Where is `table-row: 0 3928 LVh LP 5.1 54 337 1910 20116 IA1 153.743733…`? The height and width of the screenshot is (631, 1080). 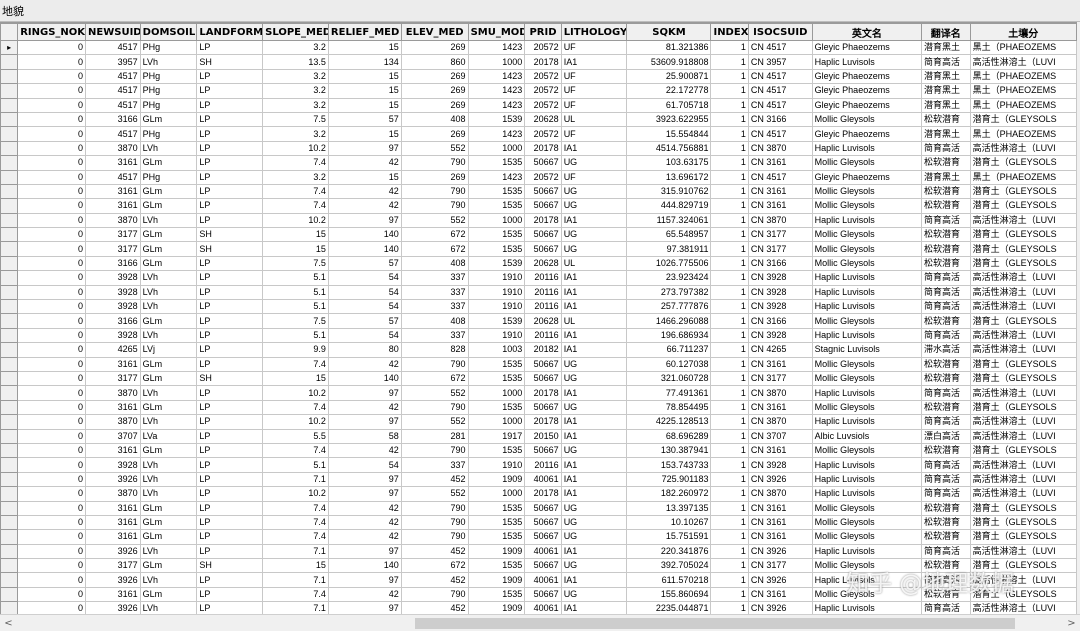 table-row: 0 3928 LVh LP 5.1 54 337 1910 20116 IA1 153.743733… is located at coordinates (538, 465).